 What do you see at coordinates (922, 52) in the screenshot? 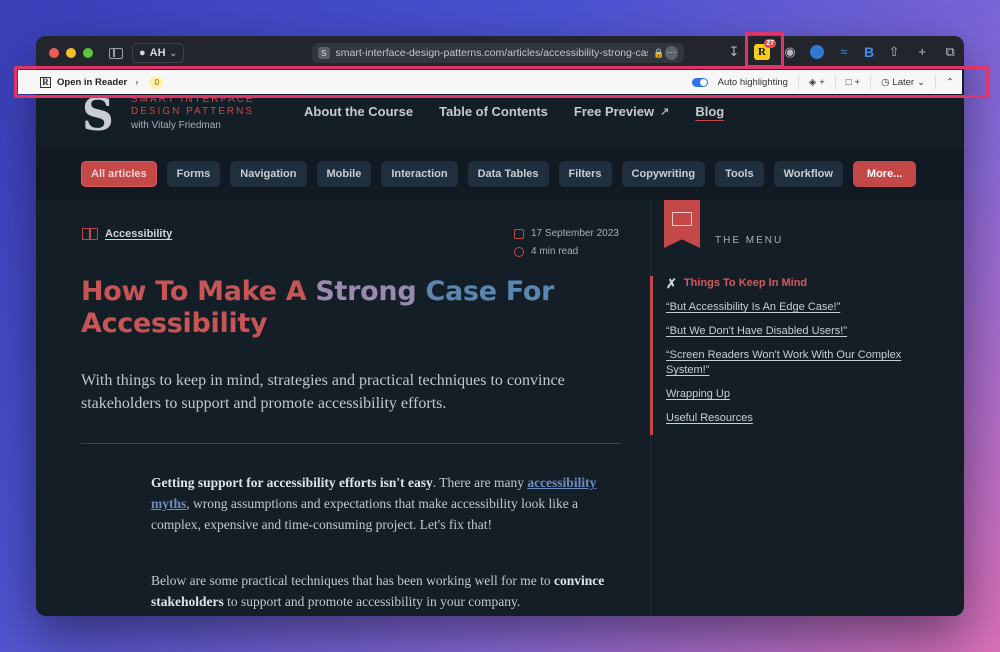
I see `new-tab-icon: +` at bounding box center [922, 52].